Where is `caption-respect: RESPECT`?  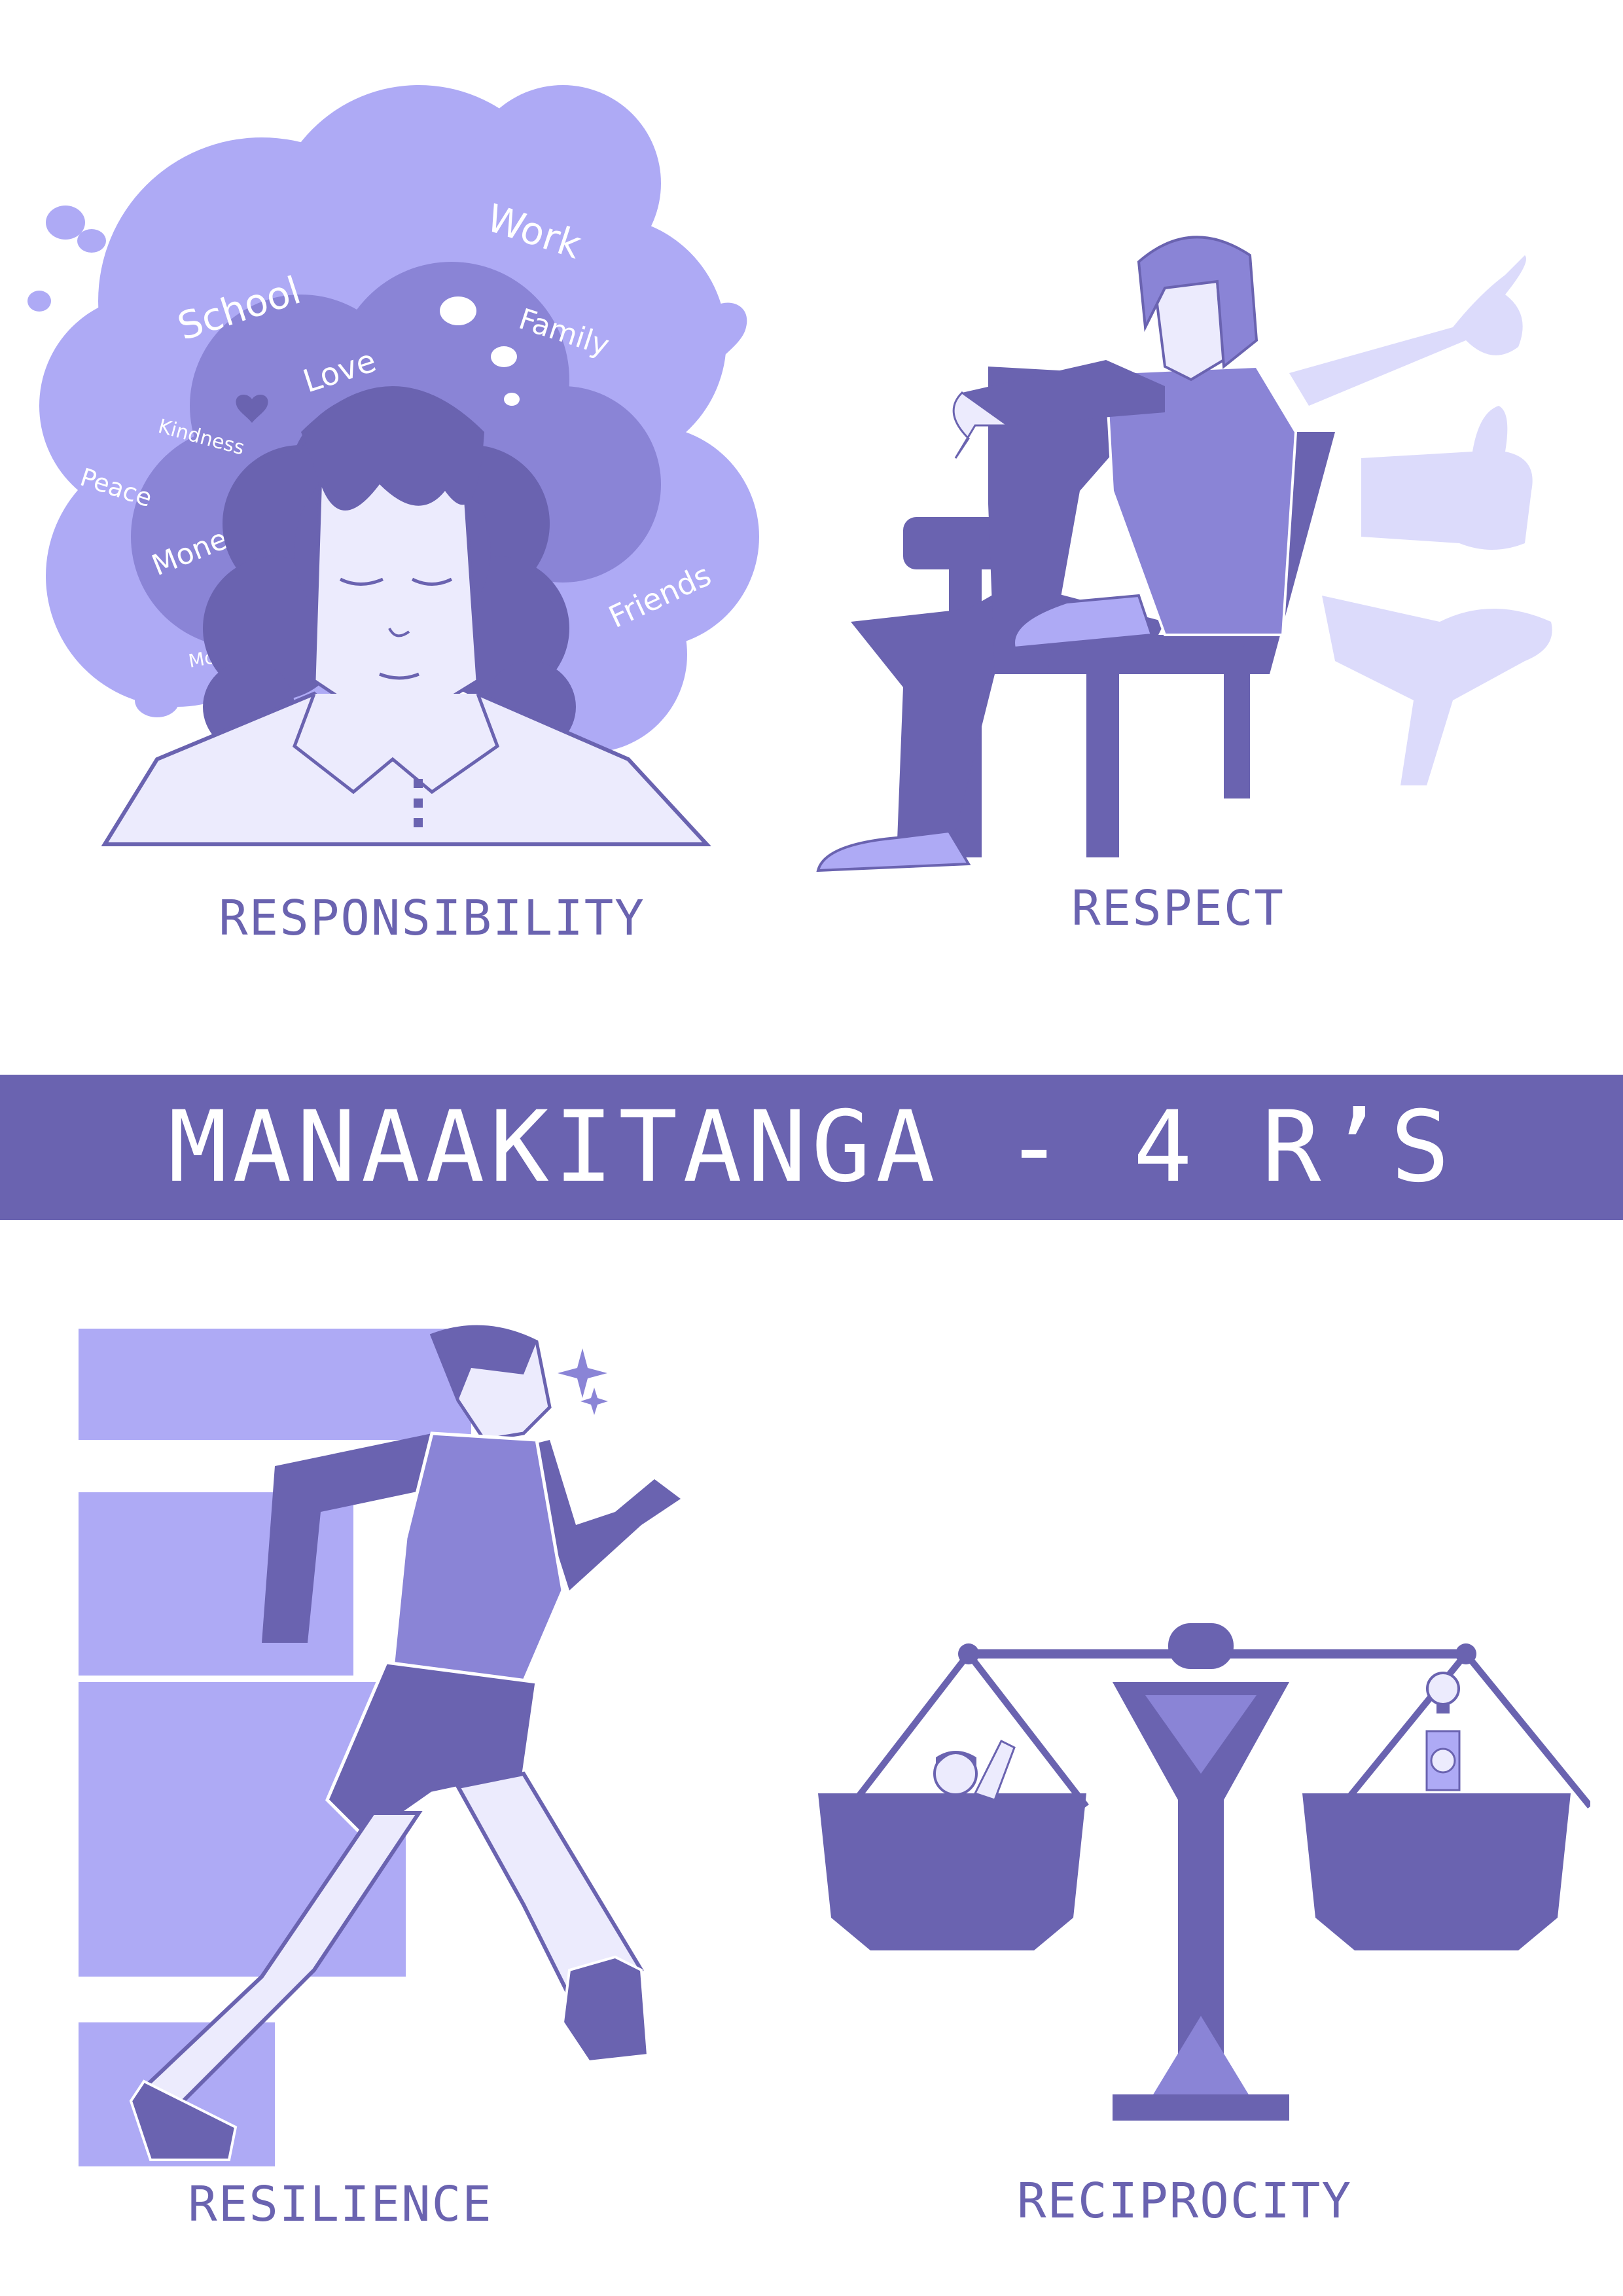
caption-respect: RESPECT is located at coordinates (1178, 908).